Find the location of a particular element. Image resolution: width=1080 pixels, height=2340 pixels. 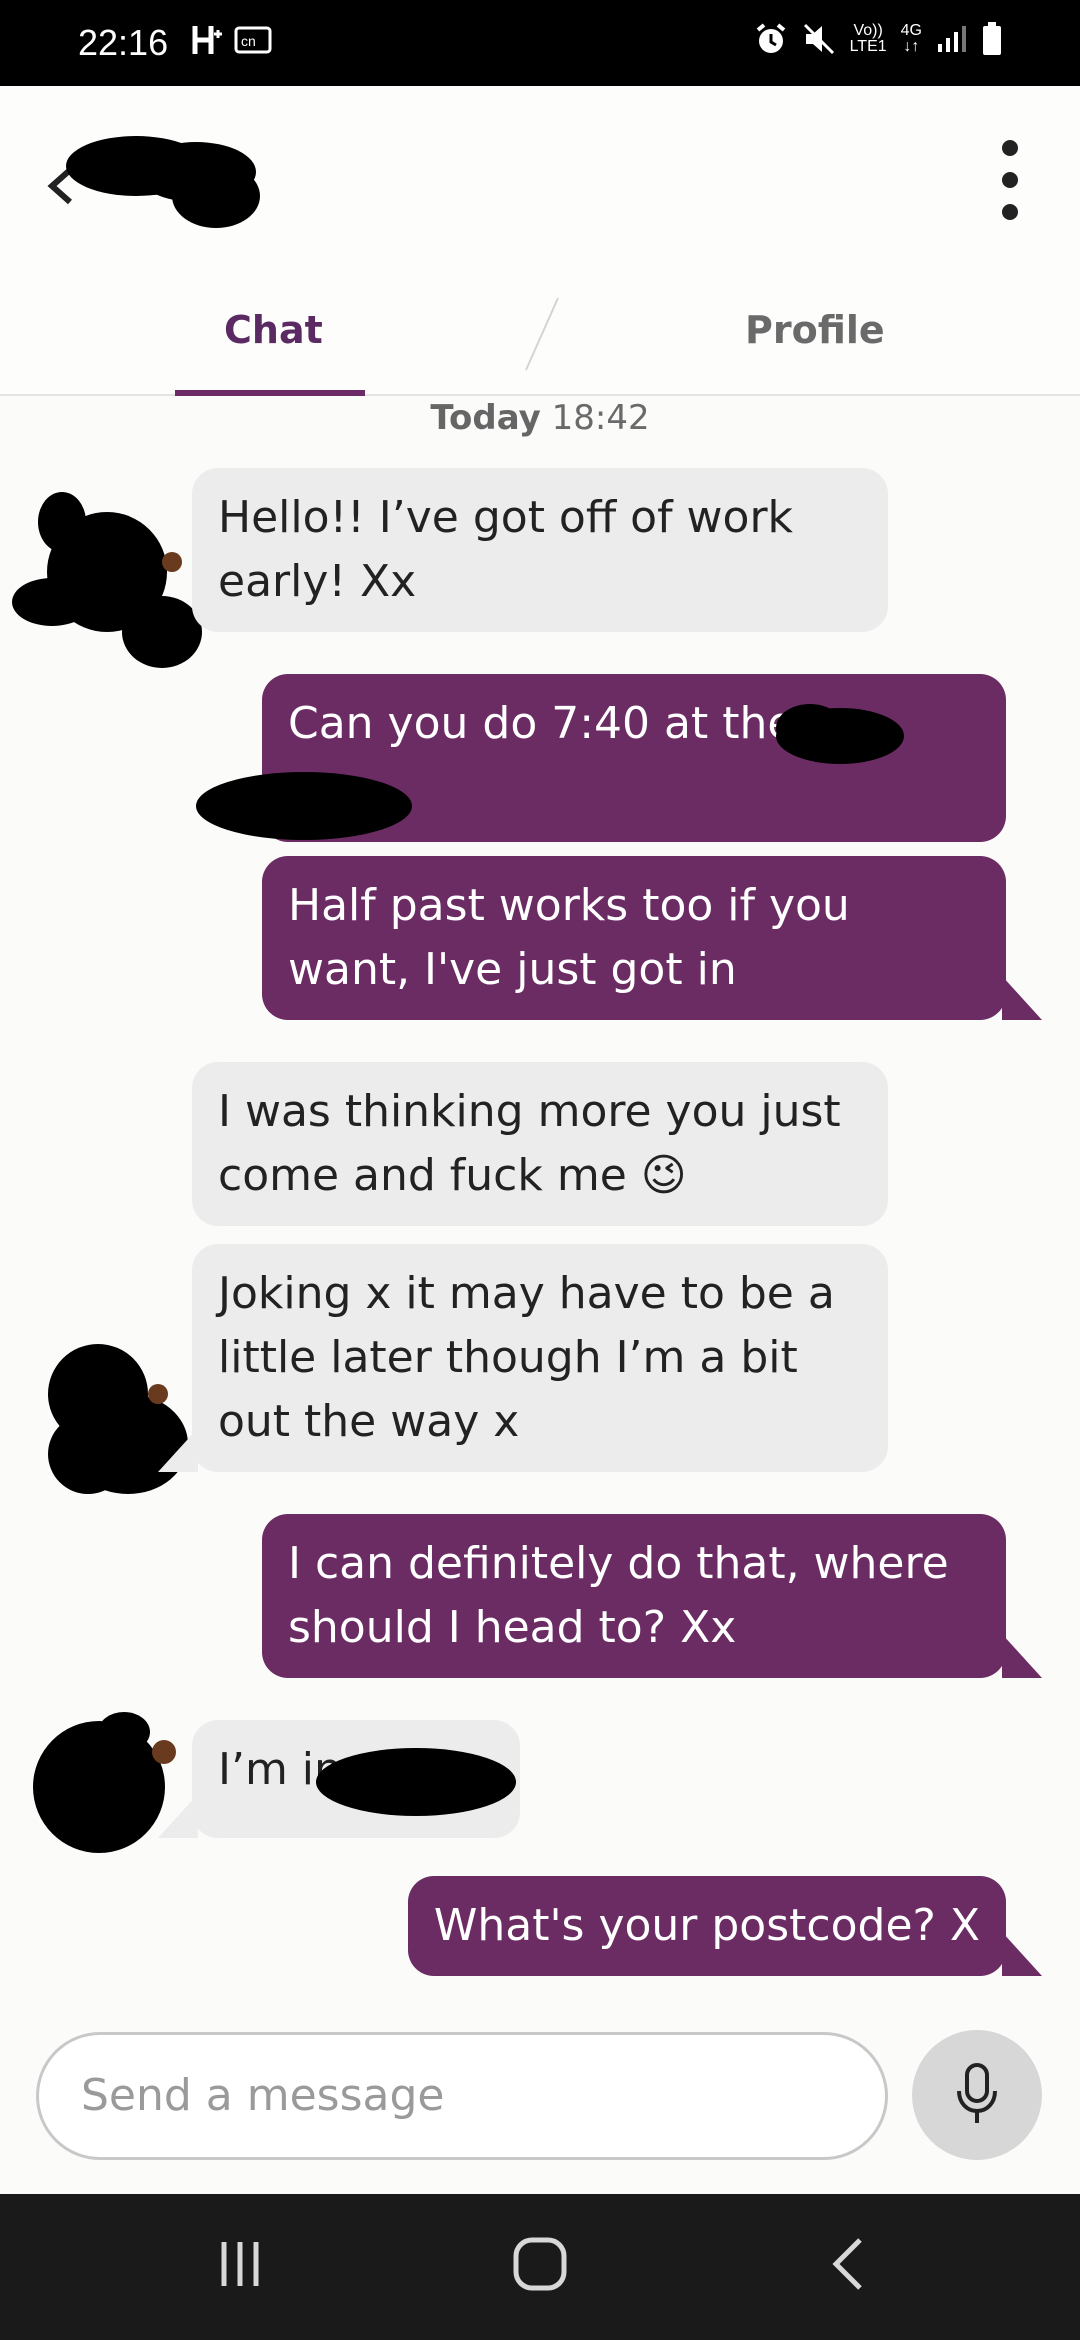

more-options-icon is located at coordinates (1010, 180).